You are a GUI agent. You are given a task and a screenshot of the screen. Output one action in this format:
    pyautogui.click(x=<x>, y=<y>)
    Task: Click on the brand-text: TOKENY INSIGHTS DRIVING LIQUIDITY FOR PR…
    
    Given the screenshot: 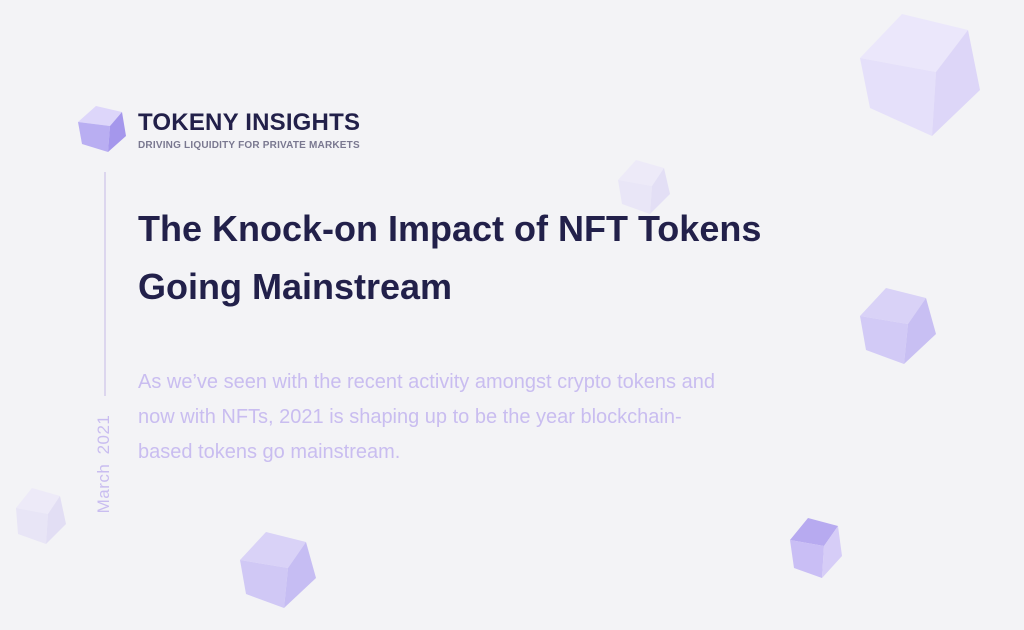 What is the action you would take?
    pyautogui.click(x=249, y=130)
    